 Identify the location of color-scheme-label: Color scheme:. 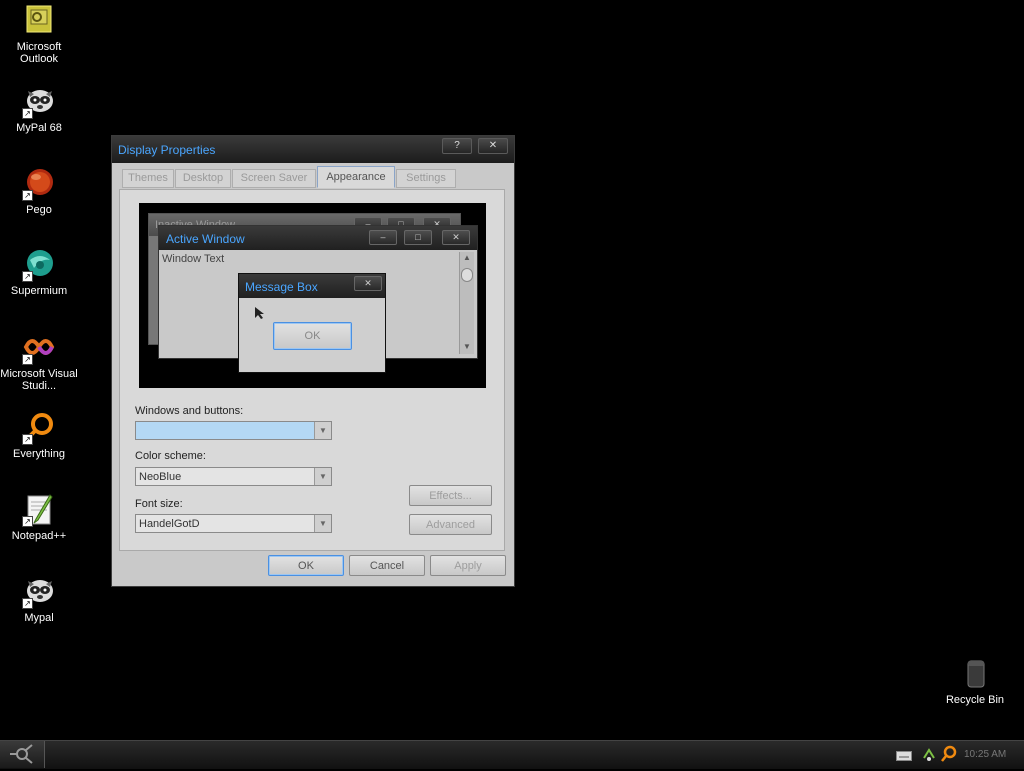
(170, 456).